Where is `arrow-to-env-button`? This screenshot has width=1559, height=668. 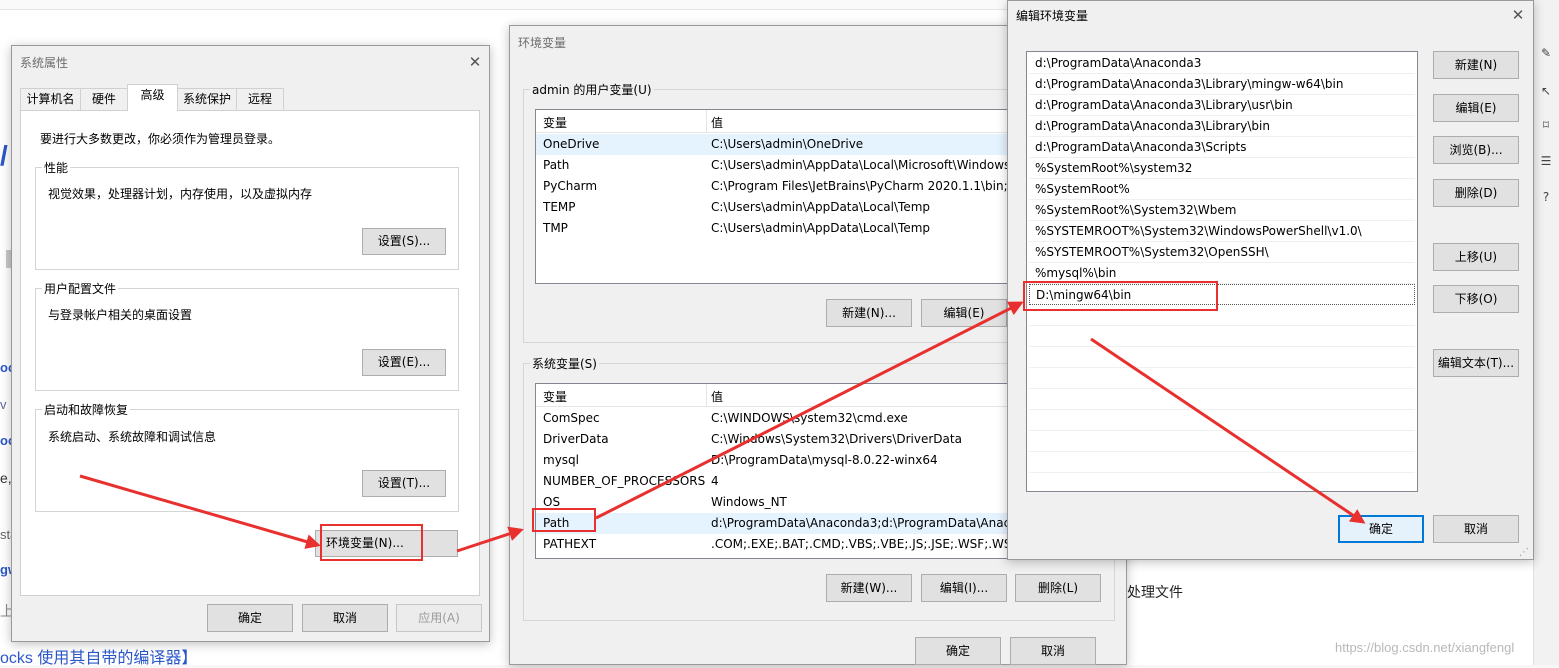
arrow-to-env-button is located at coordinates (200, 511).